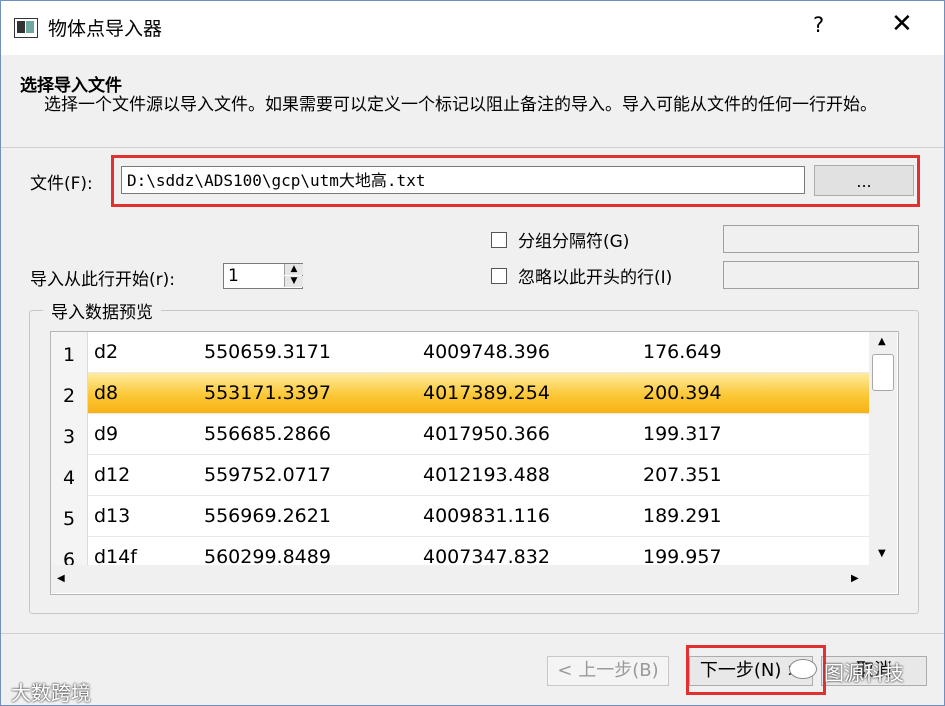 This screenshot has width=945, height=706. I want to click on cell-height: 199.317, so click(682, 434).